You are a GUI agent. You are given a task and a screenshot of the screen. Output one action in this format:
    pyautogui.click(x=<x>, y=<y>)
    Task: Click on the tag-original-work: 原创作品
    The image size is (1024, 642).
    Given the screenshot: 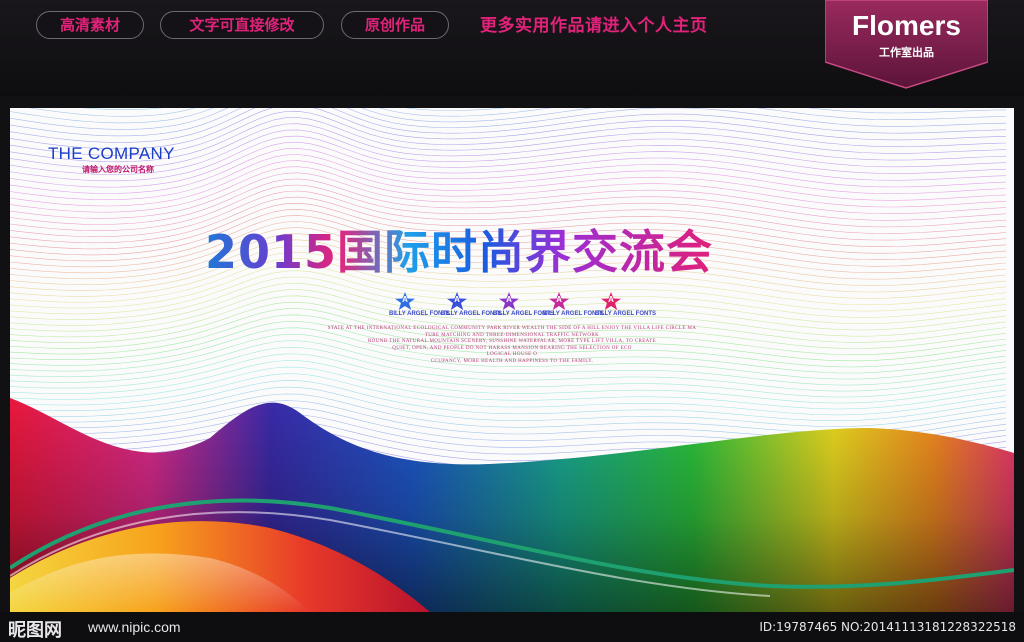 What is the action you would take?
    pyautogui.click(x=395, y=25)
    